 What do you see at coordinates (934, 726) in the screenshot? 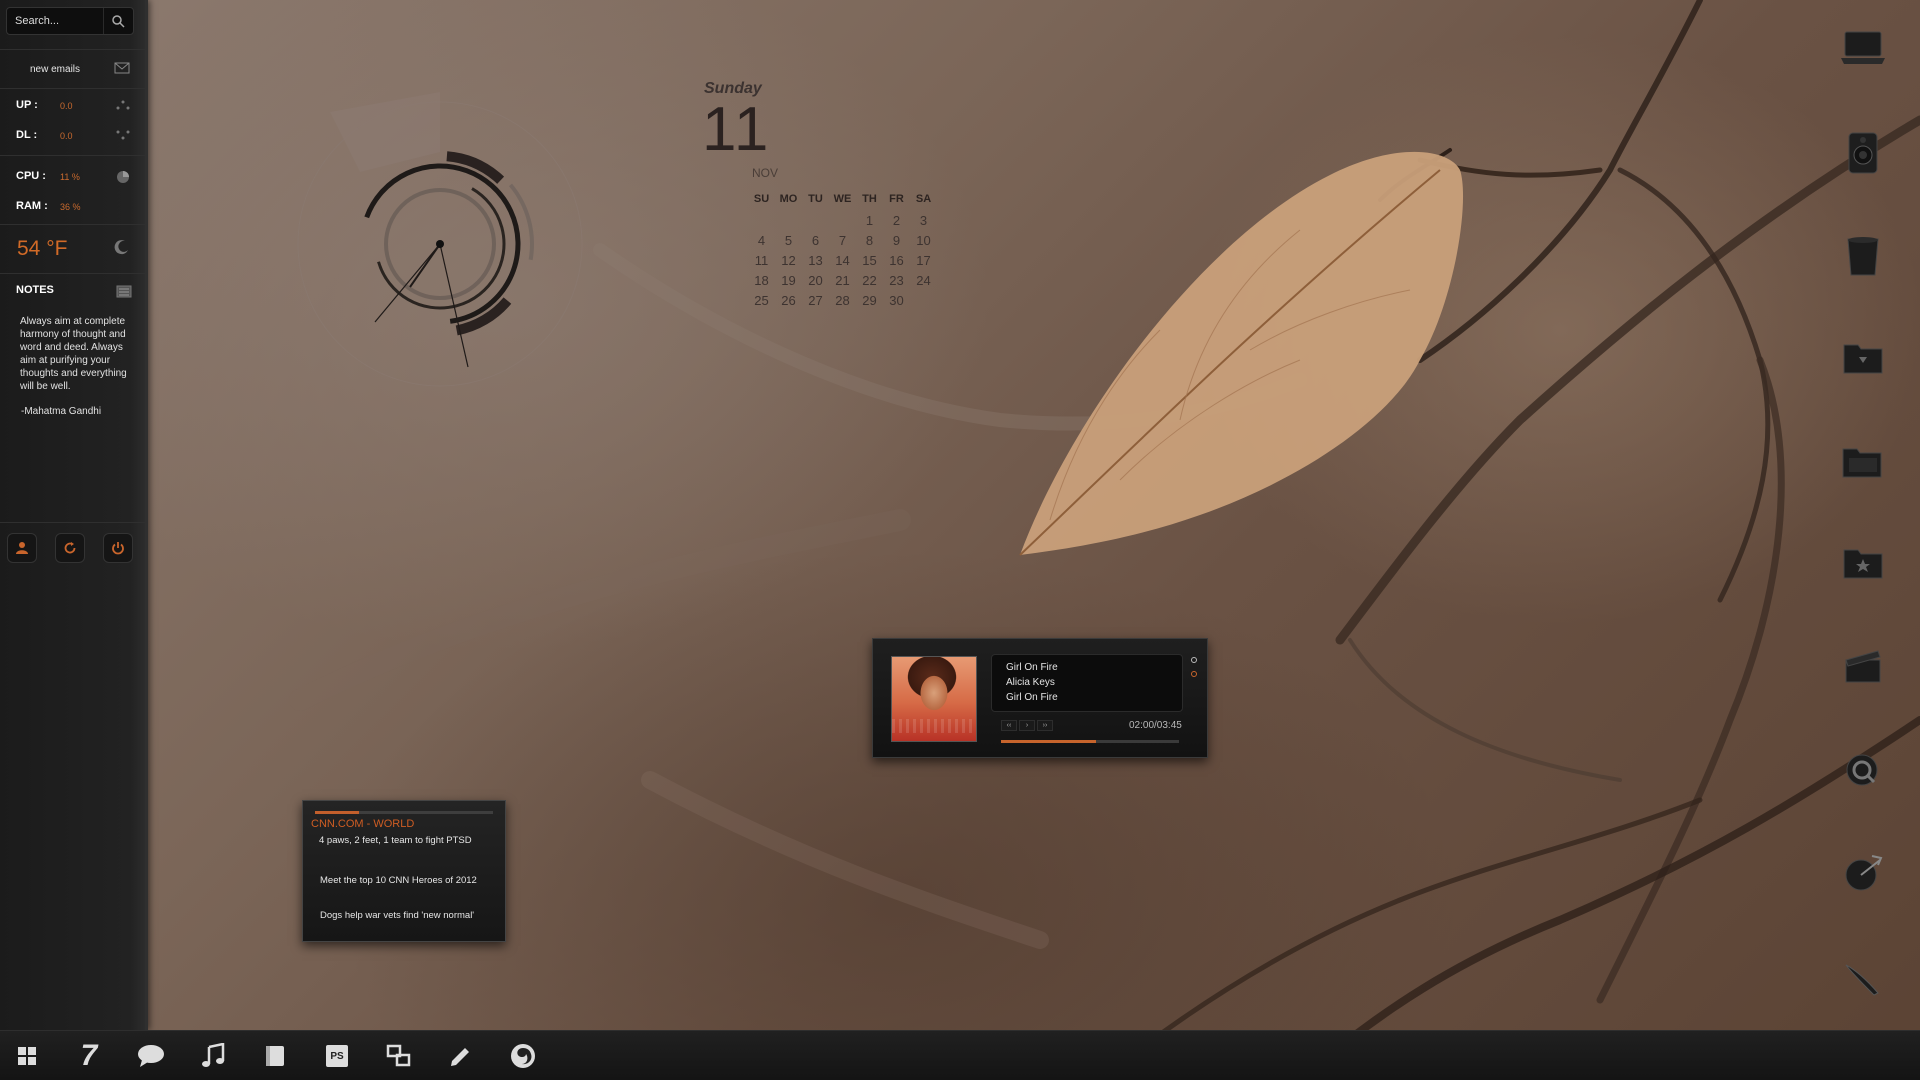
I see `album-art-text` at bounding box center [934, 726].